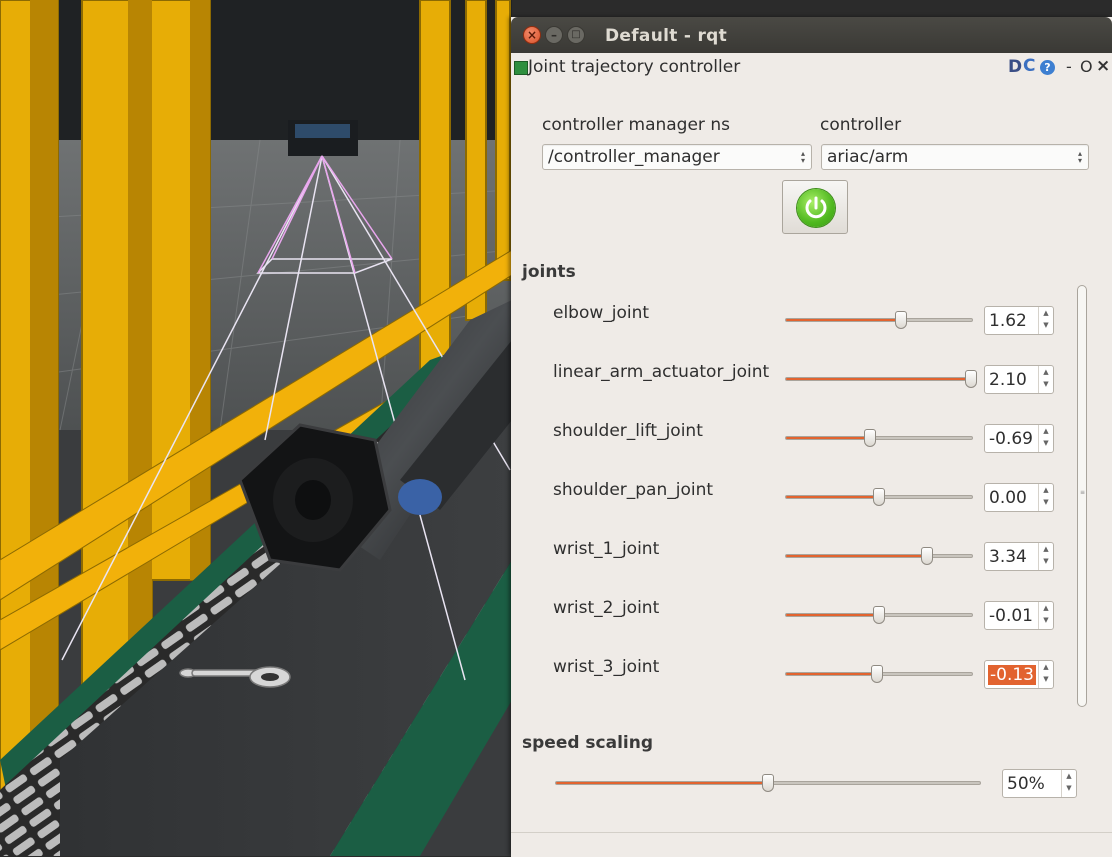  What do you see at coordinates (1008, 557) in the screenshot?
I see `joint-value: 3.34` at bounding box center [1008, 557].